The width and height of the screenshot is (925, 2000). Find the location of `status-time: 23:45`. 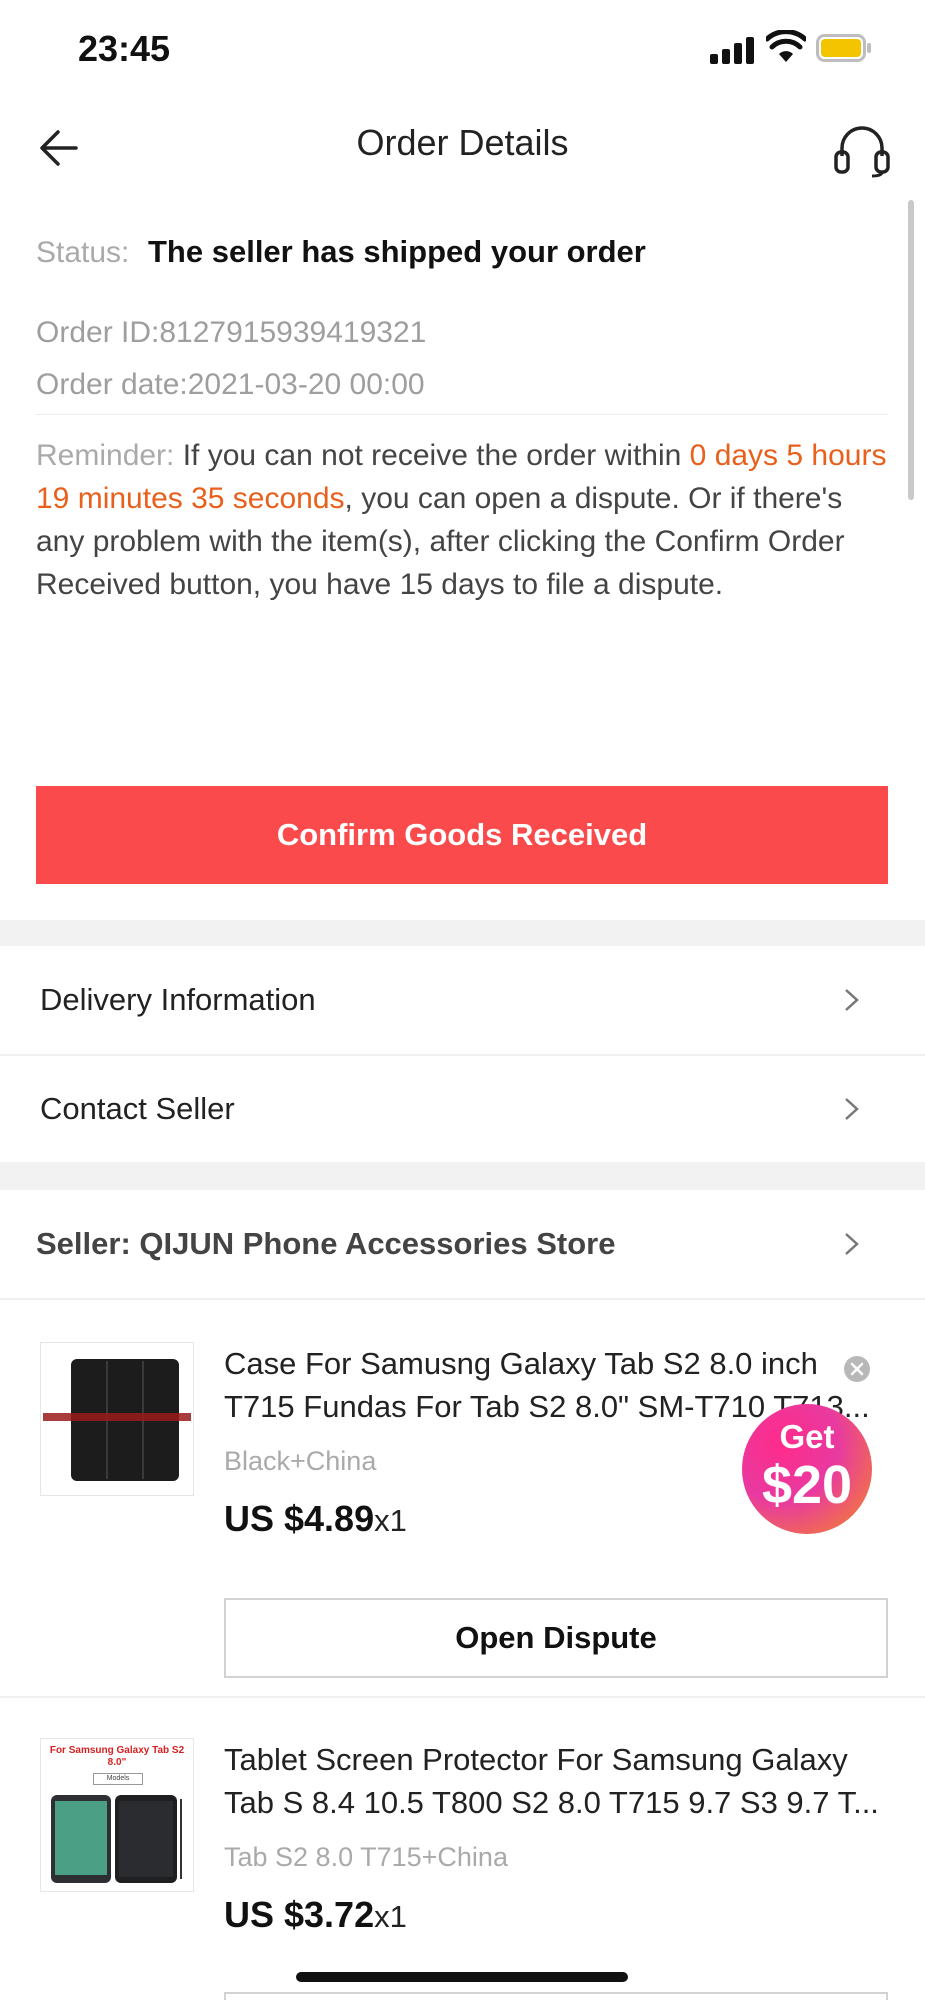

status-time: 23:45 is located at coordinates (124, 48).